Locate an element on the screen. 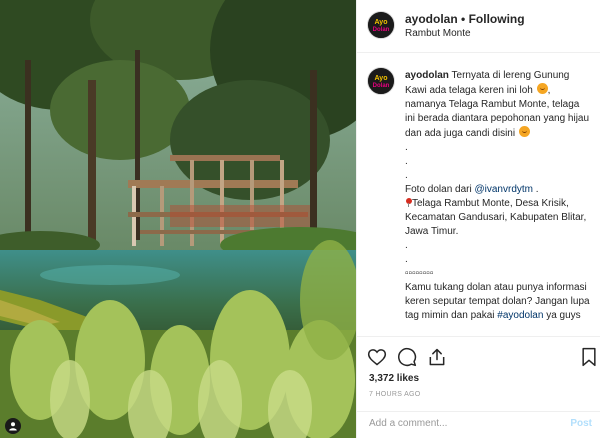 This screenshot has width=600, height=439. share-icon is located at coordinates (437, 357).